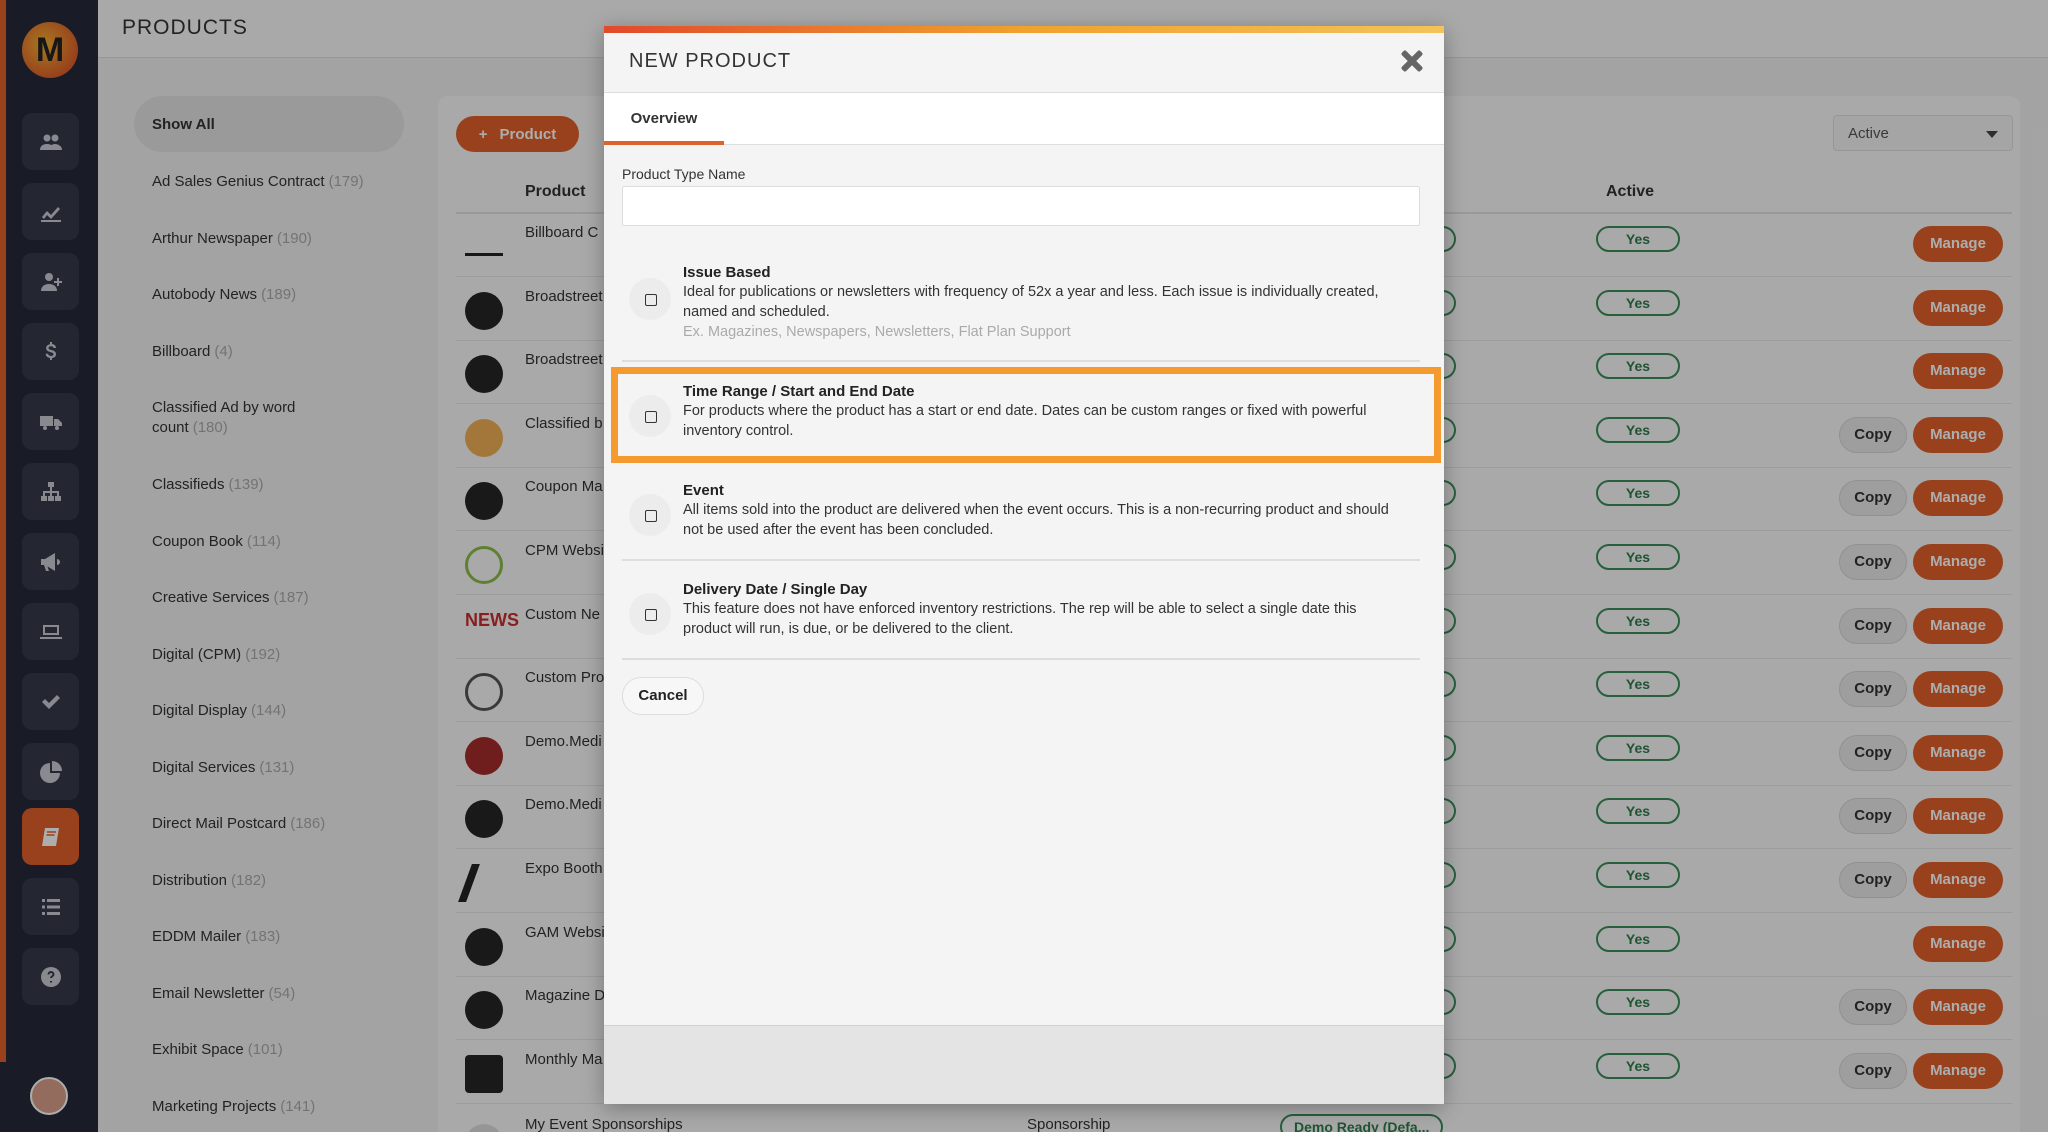  Describe the element at coordinates (1412, 61) in the screenshot. I see `close-icon` at that location.